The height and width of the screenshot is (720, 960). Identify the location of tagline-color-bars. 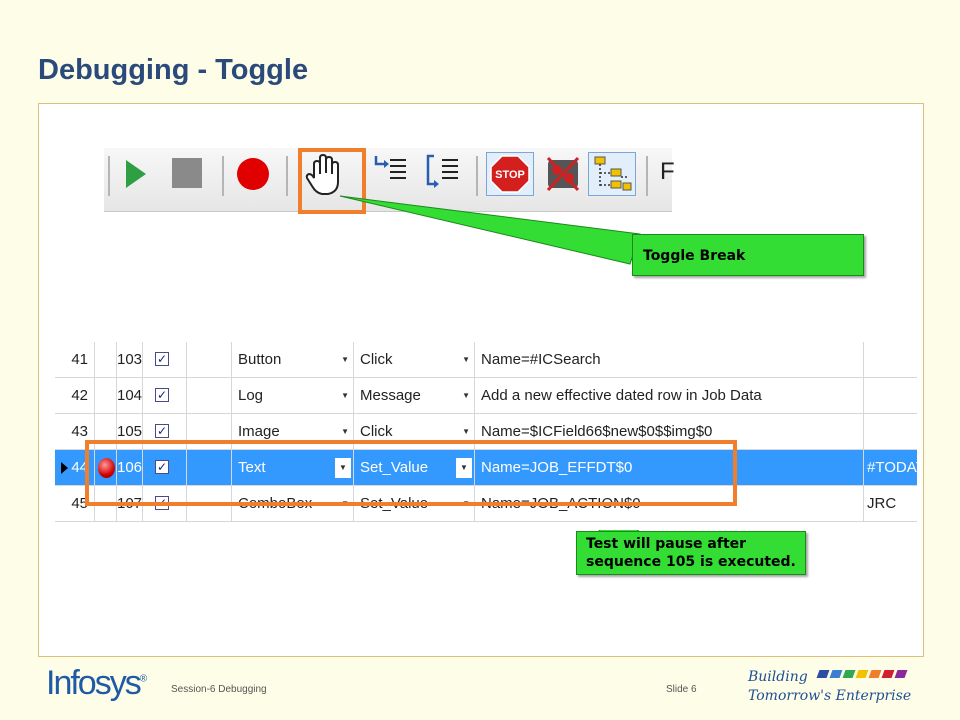
(864, 674).